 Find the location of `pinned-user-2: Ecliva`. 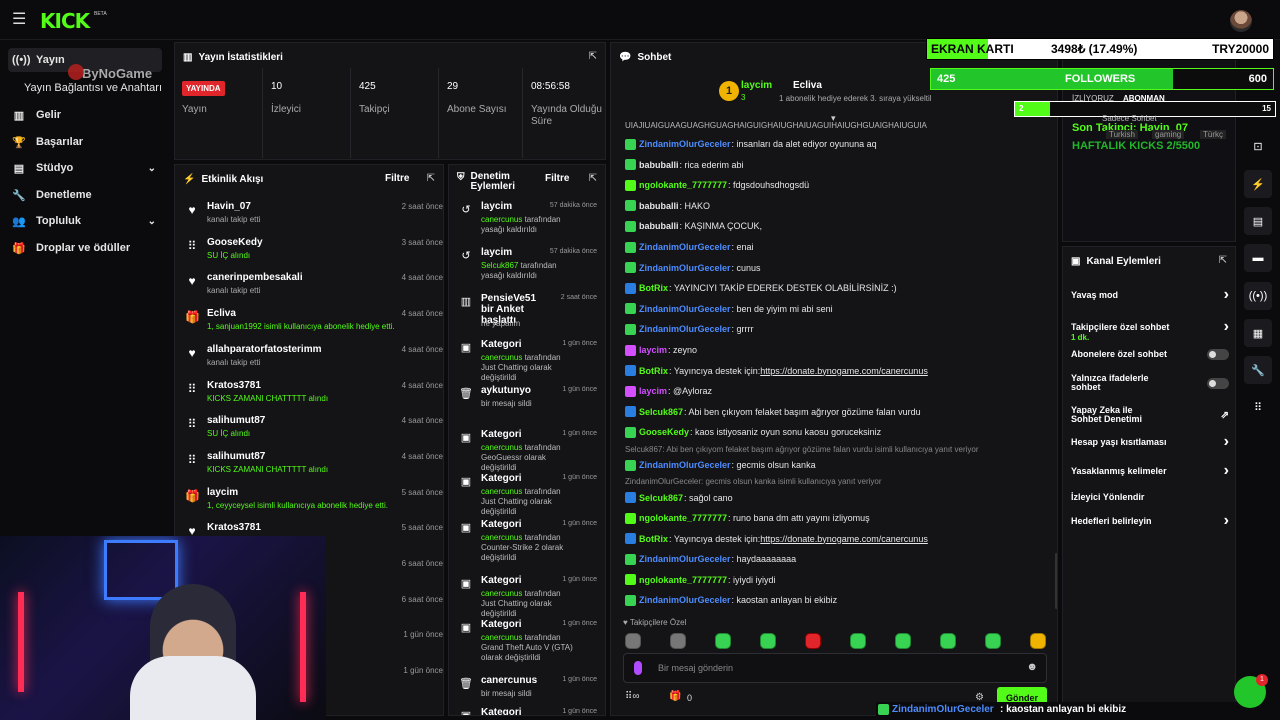

pinned-user-2: Ecliva is located at coordinates (807, 85).